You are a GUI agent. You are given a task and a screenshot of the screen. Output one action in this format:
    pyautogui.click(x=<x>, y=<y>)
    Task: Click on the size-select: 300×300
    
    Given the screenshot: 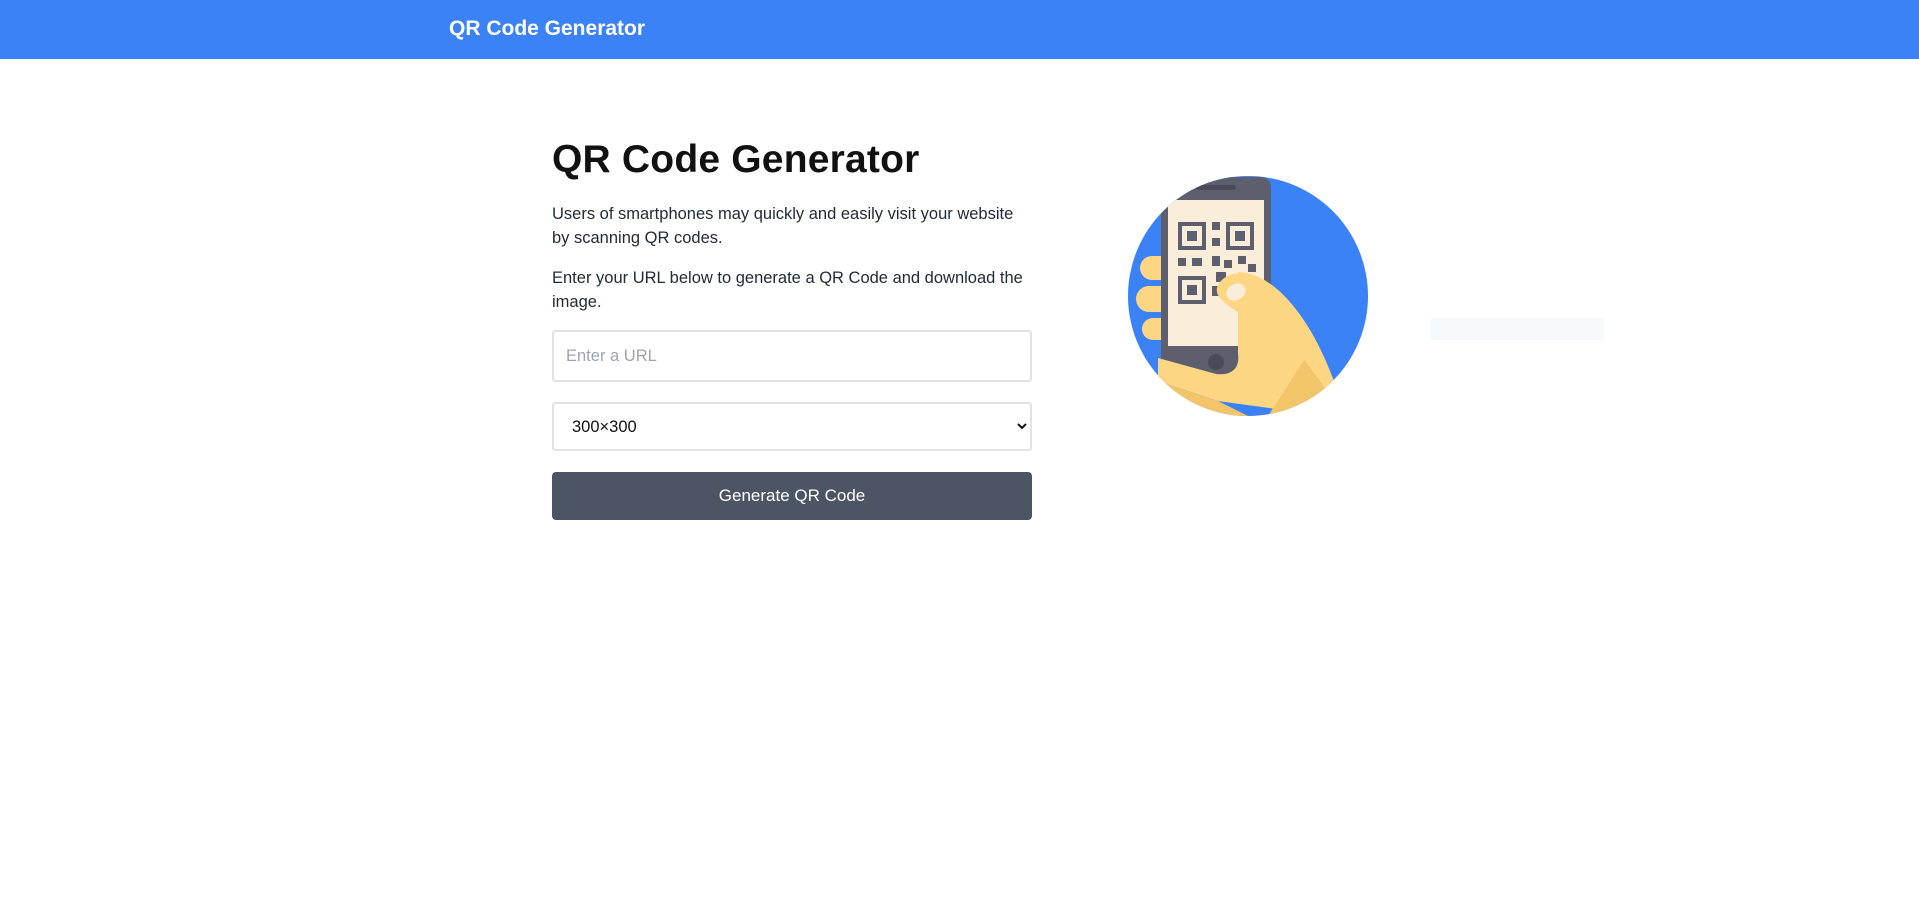 What is the action you would take?
    pyautogui.click(x=792, y=426)
    